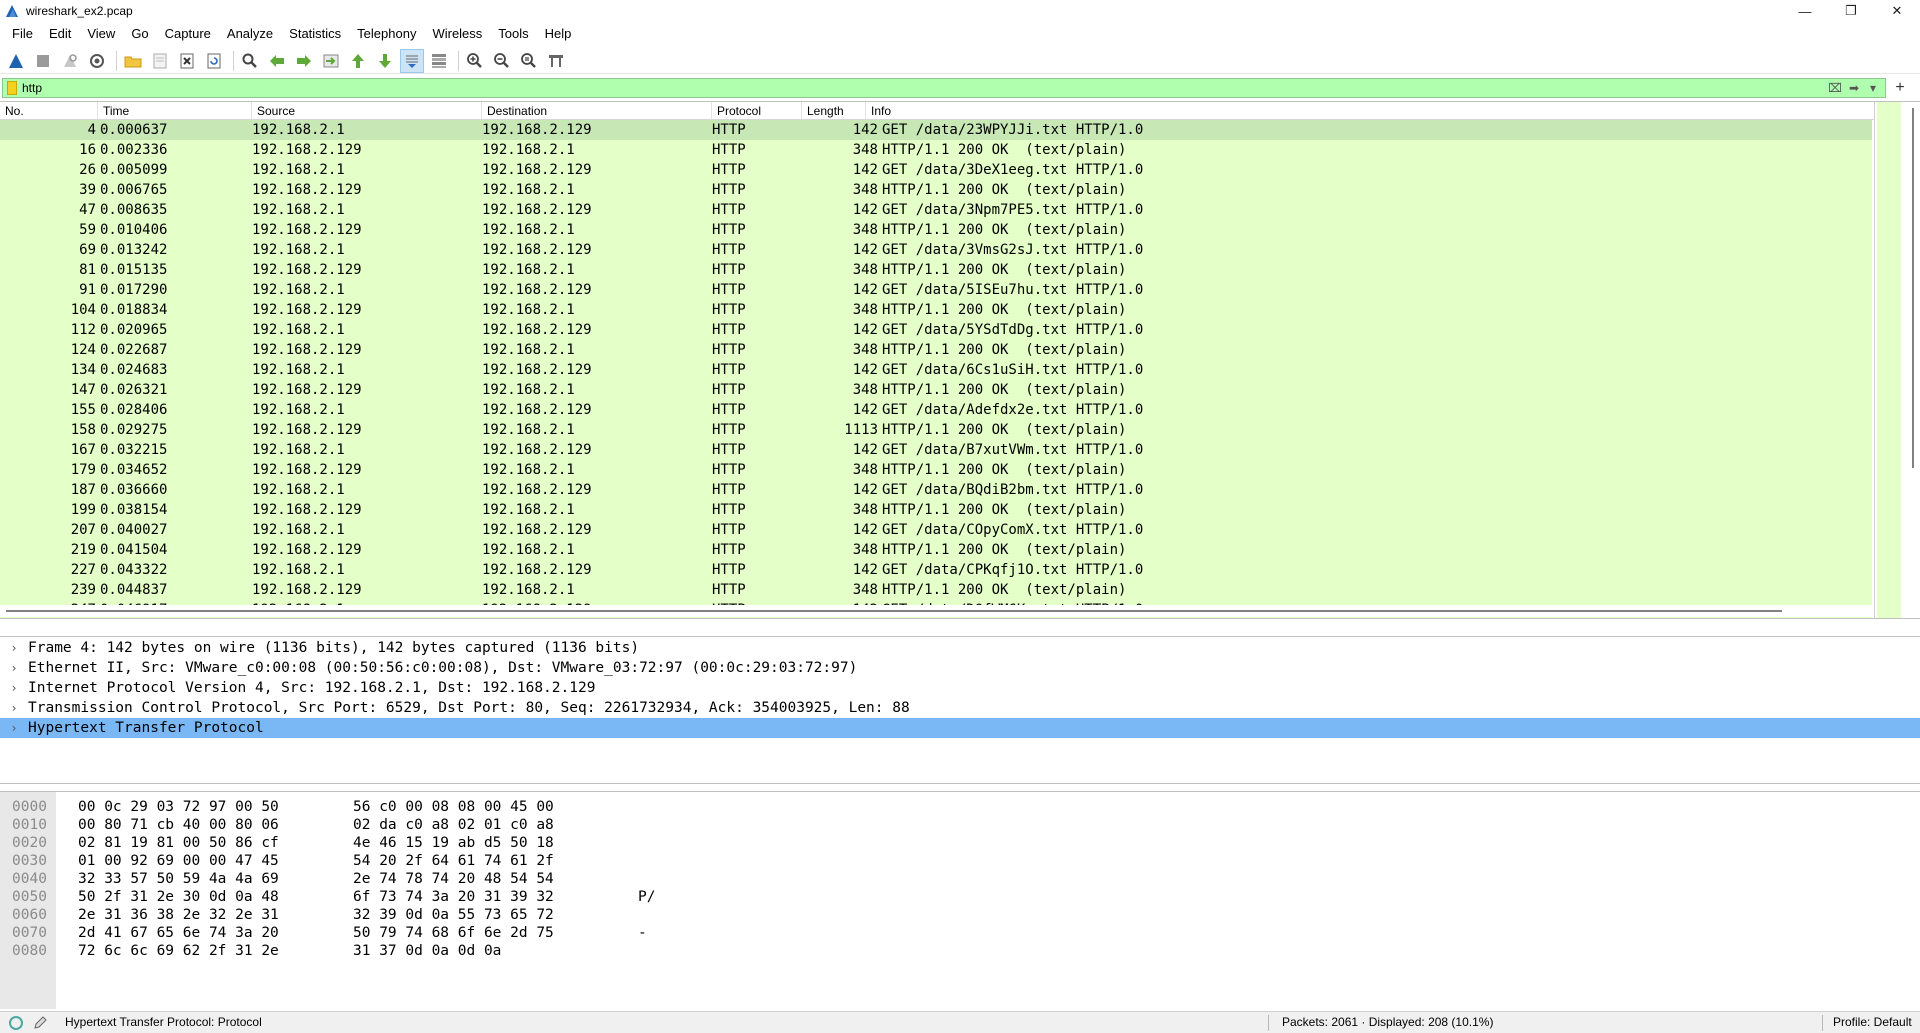  What do you see at coordinates (1889, 360) in the screenshot?
I see `packet-minimap` at bounding box center [1889, 360].